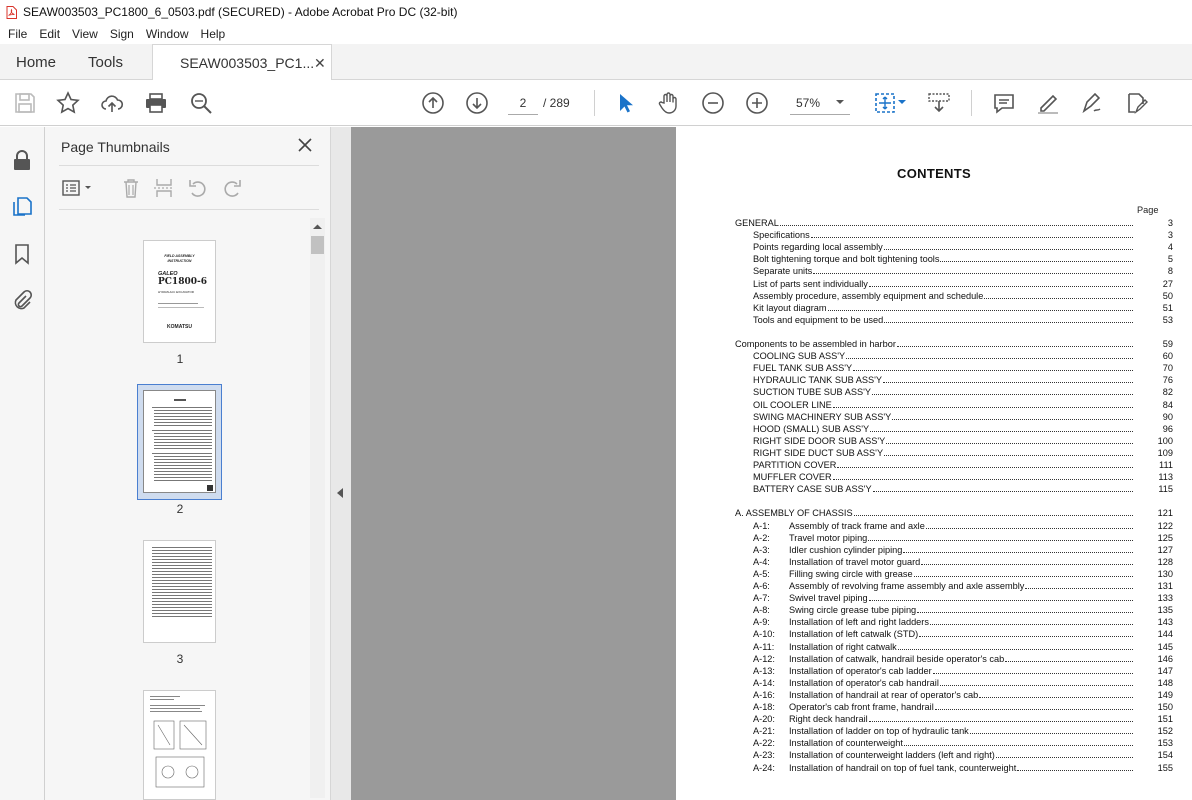 The height and width of the screenshot is (800, 1192). Describe the element at coordinates (764, 646) in the screenshot. I see `toc-entry-code: A-11:` at that location.